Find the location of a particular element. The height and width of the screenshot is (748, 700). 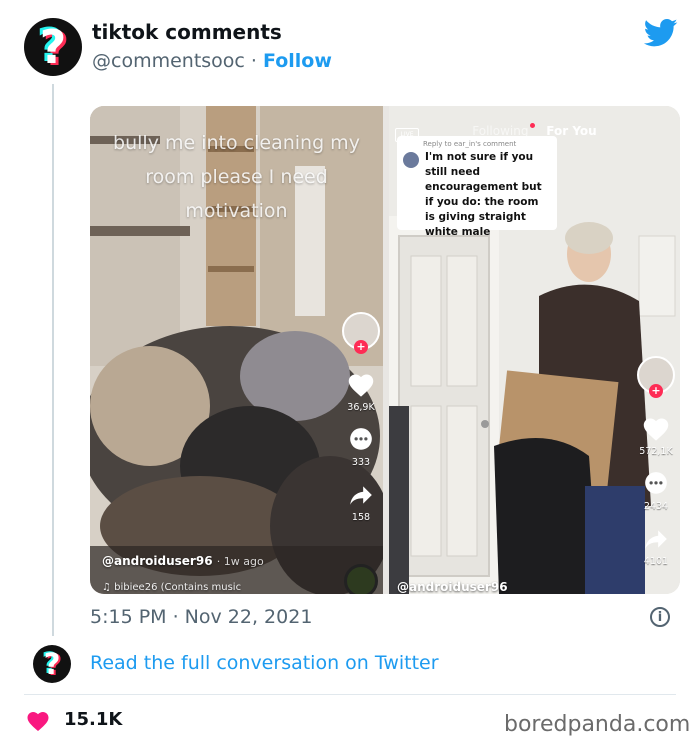

caption-line-3: motivation is located at coordinates (236, 211).